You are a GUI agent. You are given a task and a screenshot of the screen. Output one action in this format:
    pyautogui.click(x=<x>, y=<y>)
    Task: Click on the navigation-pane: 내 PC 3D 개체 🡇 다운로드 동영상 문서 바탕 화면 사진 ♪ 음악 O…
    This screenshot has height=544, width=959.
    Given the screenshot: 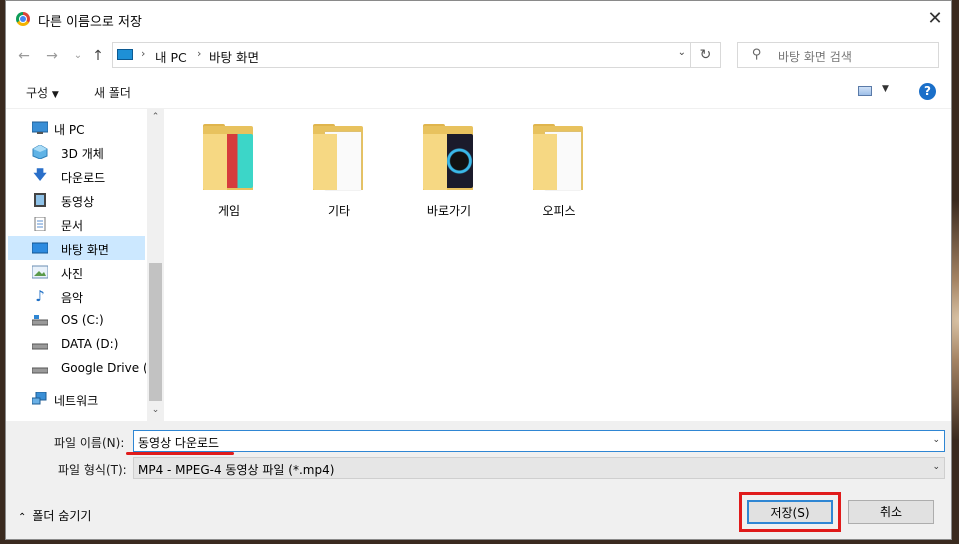 What is the action you would take?
    pyautogui.click(x=85, y=264)
    